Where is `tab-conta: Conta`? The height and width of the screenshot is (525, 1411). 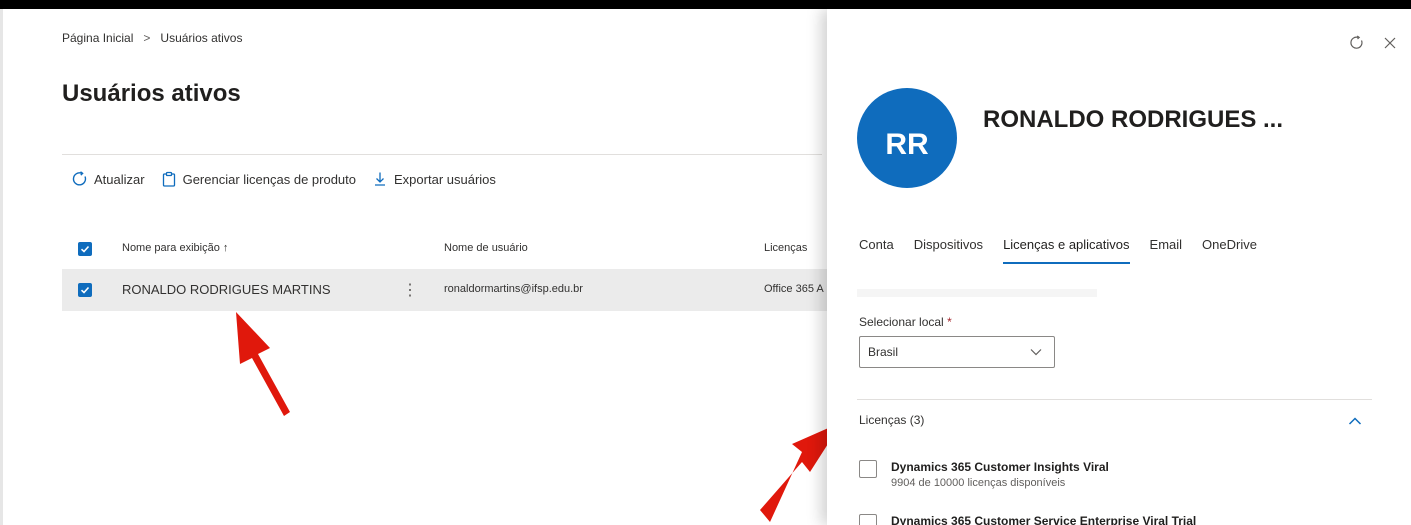 tab-conta: Conta is located at coordinates (876, 250).